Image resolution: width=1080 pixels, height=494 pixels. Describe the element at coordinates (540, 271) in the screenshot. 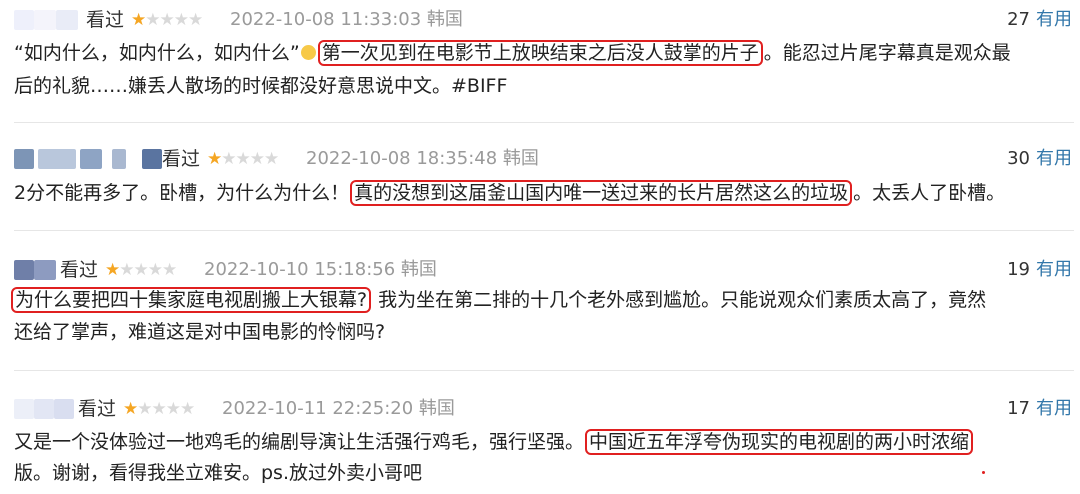

I see `review-meta: 看过 ★★★★★ 2022-10-10 15:18:56 韩国 19 有用` at that location.